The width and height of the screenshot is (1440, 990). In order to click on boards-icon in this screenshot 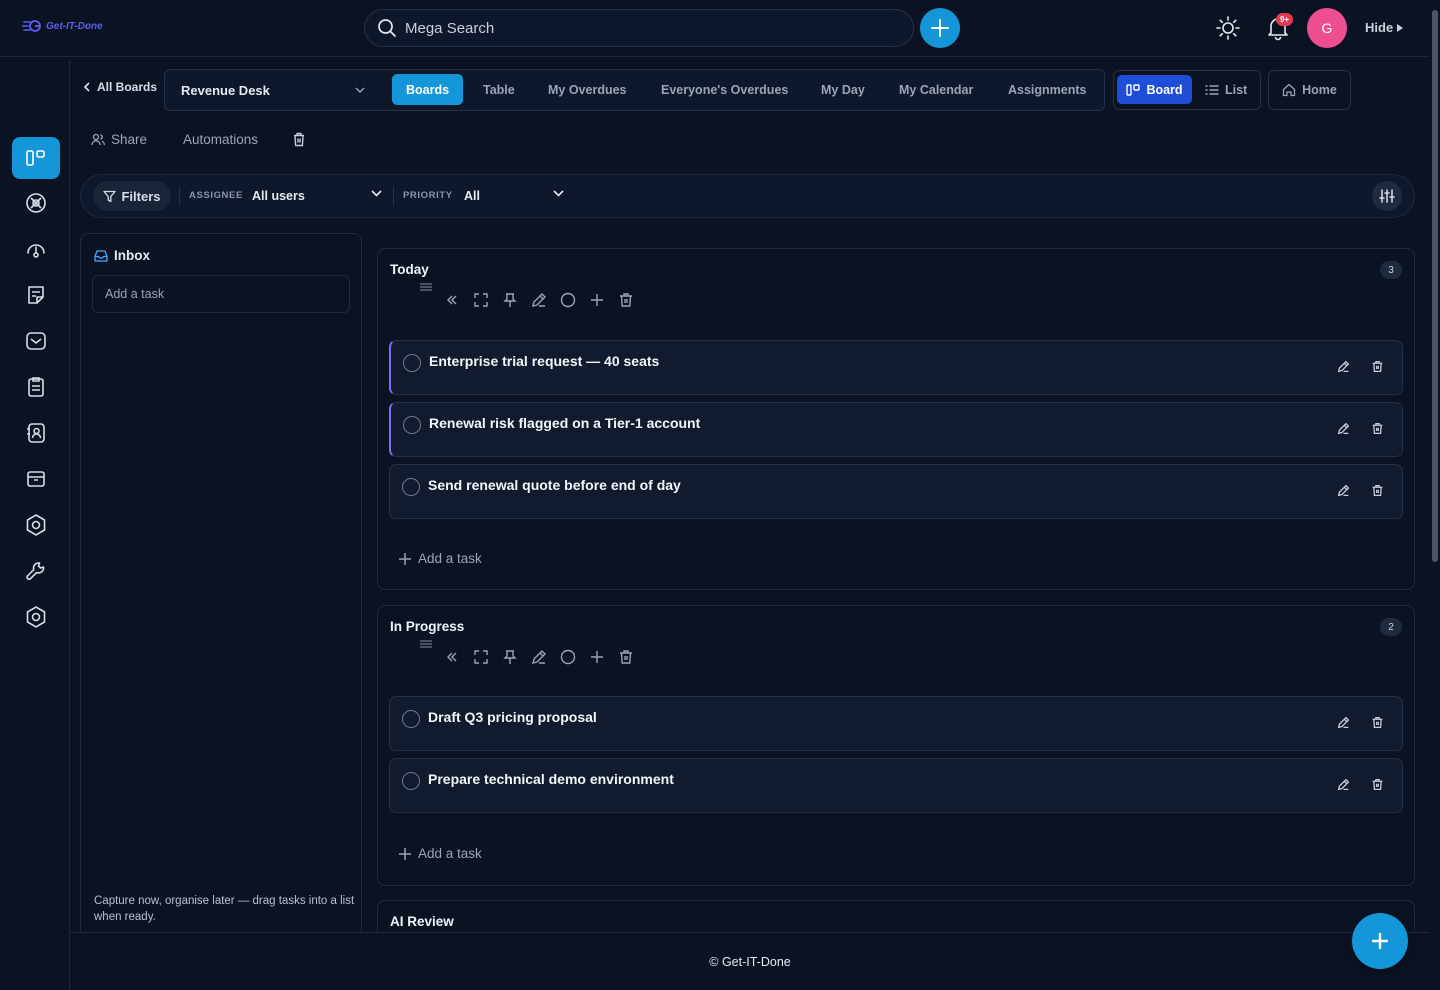, I will do `click(35, 158)`.